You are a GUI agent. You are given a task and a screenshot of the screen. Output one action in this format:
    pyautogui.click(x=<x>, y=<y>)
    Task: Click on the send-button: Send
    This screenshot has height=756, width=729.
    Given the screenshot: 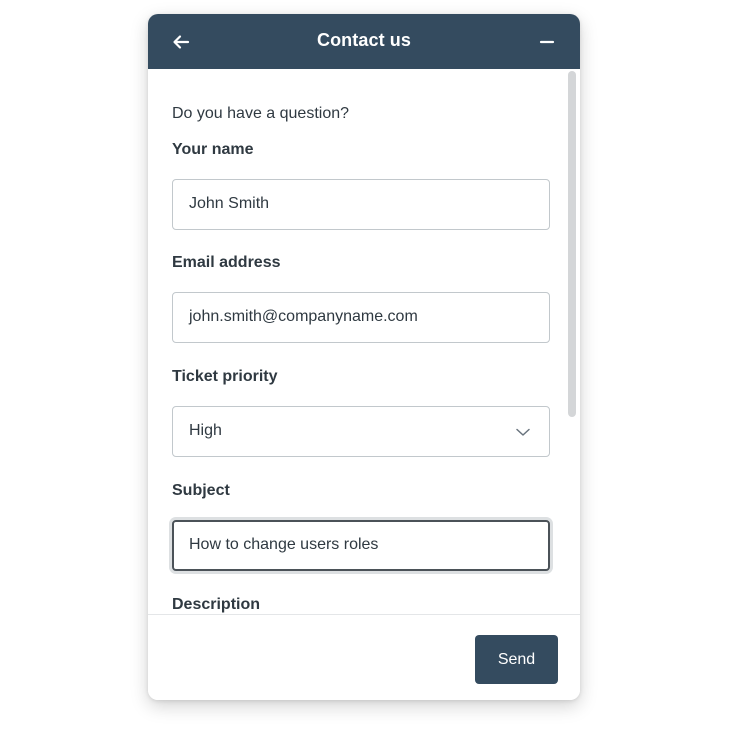 What is the action you would take?
    pyautogui.click(x=516, y=659)
    